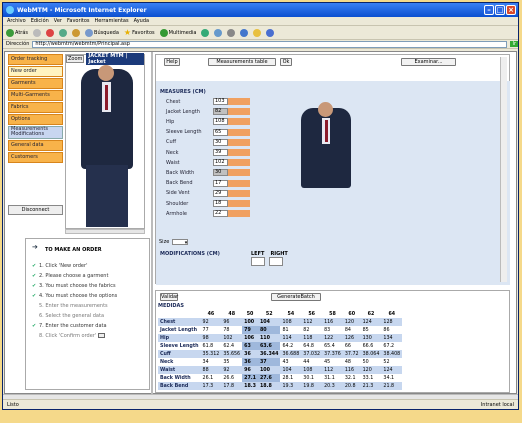 The width and height of the screenshot is (522, 423). I want to click on forward-arrow-icon, so click(37, 32).